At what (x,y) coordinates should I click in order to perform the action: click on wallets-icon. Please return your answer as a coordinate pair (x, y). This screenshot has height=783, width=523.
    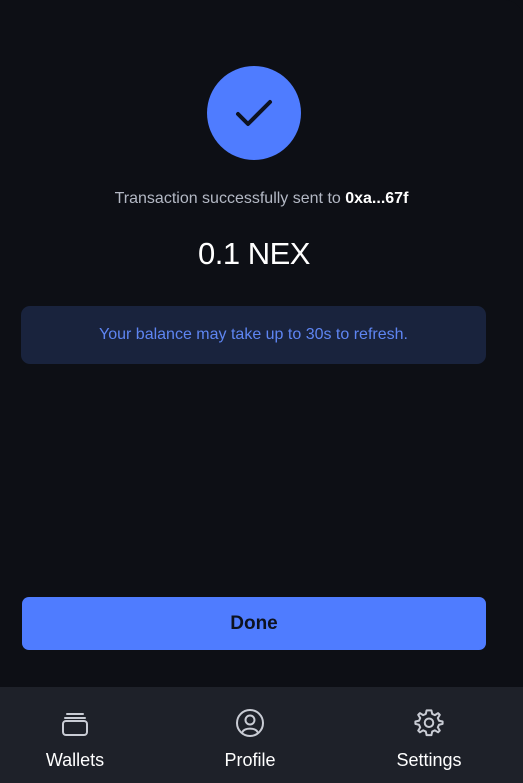
    Looking at the image, I should click on (75, 723).